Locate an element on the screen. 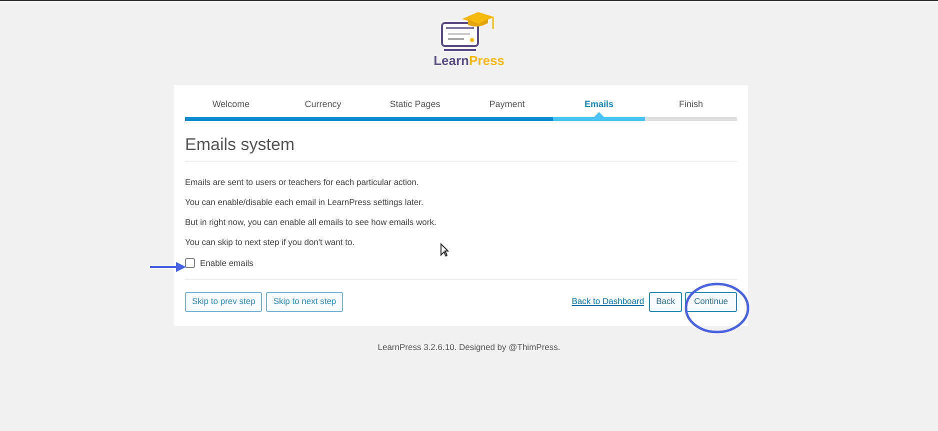  step-tab: Finish is located at coordinates (690, 105).